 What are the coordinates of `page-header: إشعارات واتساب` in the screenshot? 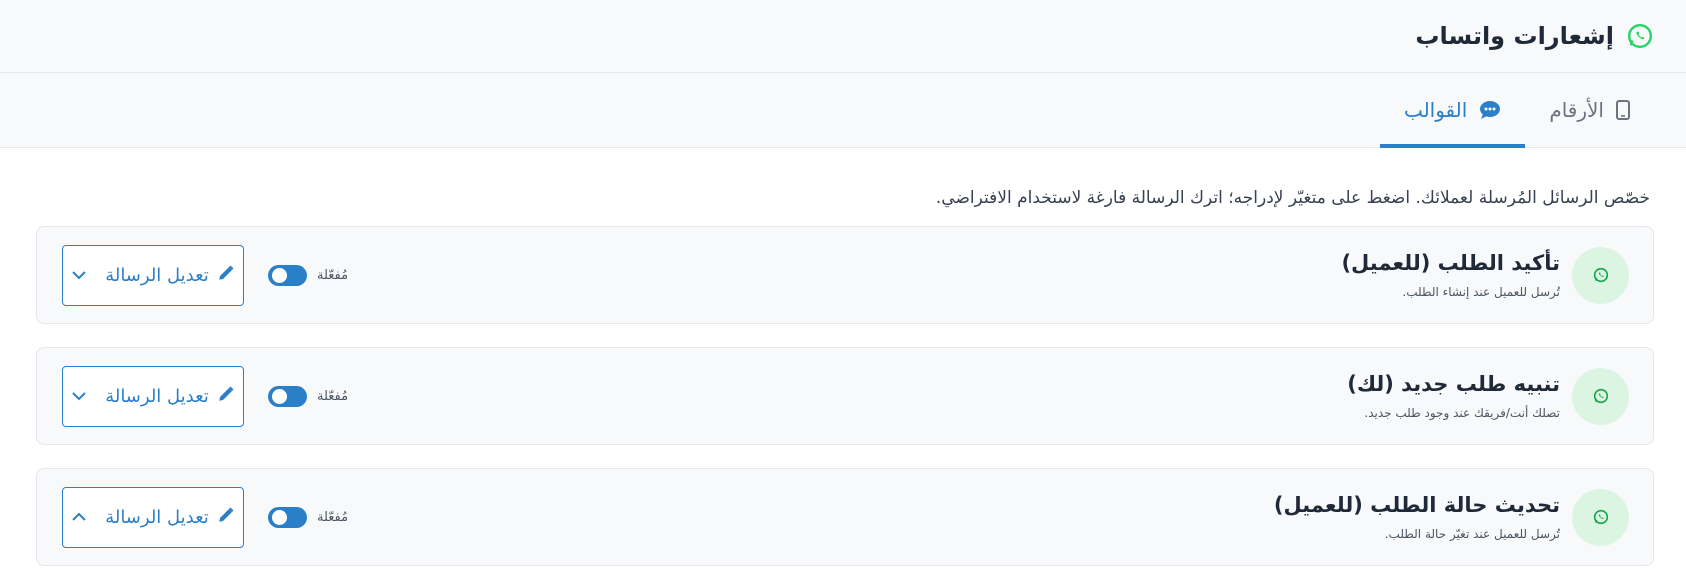 It's located at (843, 36).